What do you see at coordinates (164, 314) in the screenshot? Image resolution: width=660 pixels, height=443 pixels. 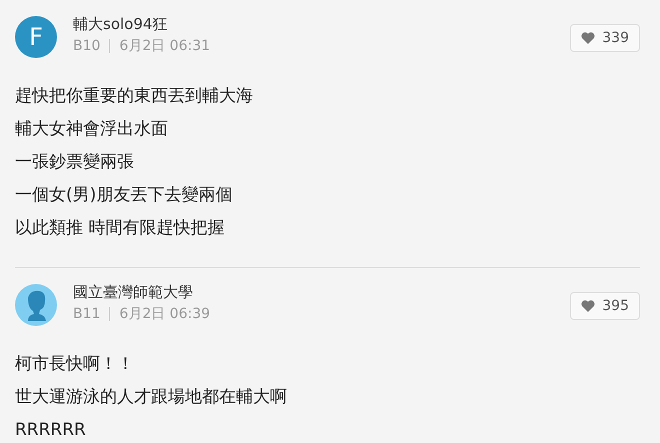 I see `post-time: 6月2日 06:39` at bounding box center [164, 314].